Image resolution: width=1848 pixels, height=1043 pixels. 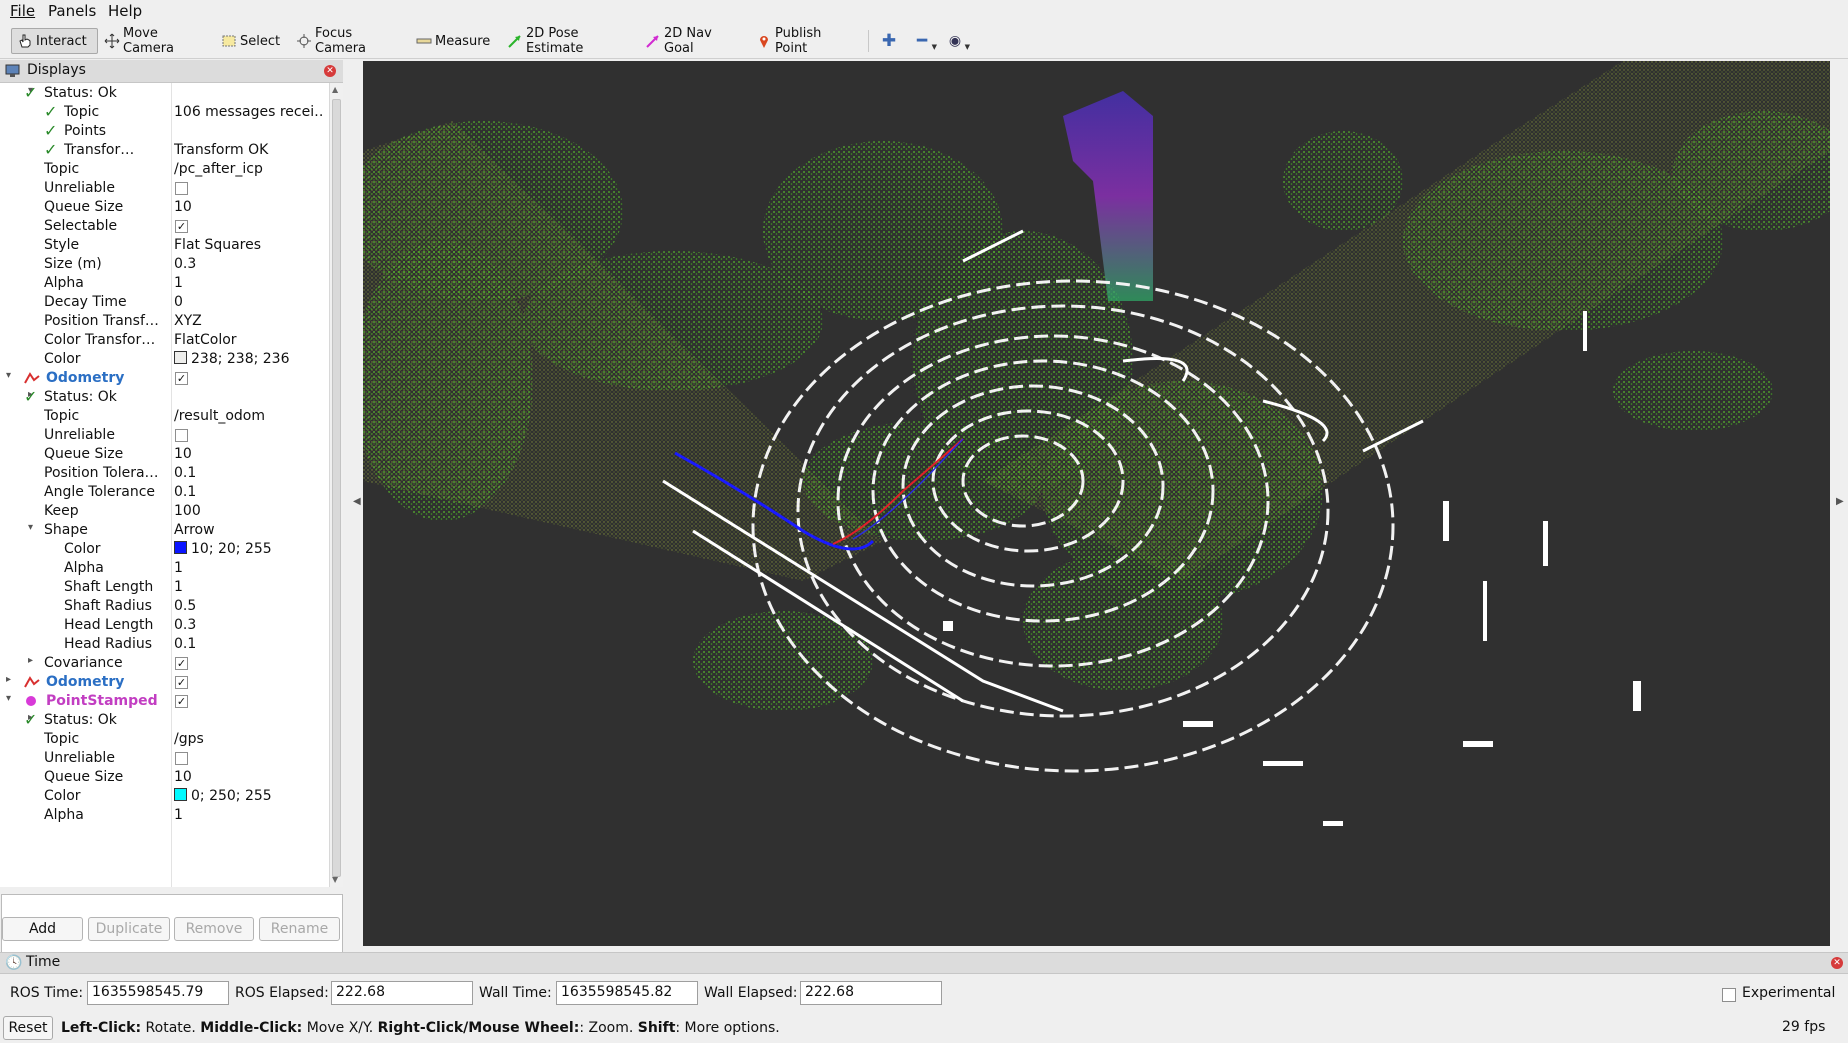 What do you see at coordinates (164, 359) in the screenshot?
I see `tree-row: Color 238; 238; 236` at bounding box center [164, 359].